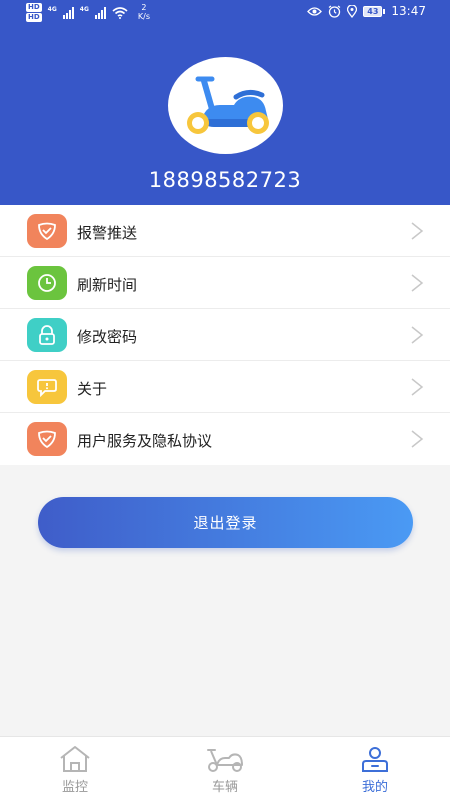 Image resolution: width=450 pixels, height=800 pixels. Describe the element at coordinates (225, 231) in the screenshot. I see `menu-item-alarm-push: 报警推送` at that location.